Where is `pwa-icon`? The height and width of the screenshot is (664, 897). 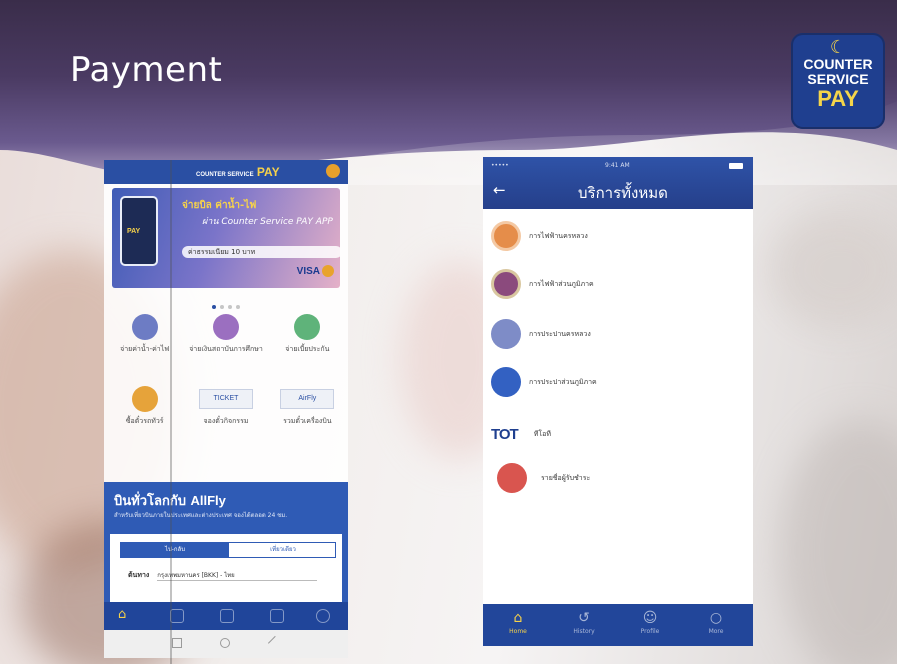
pwa-icon is located at coordinates (506, 382).